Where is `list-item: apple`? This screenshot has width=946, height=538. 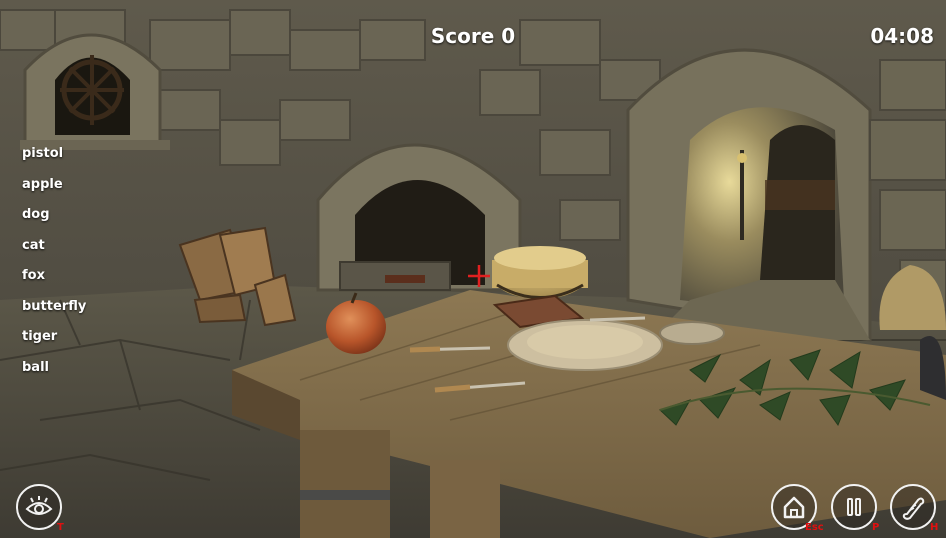 list-item: apple is located at coordinates (42, 184).